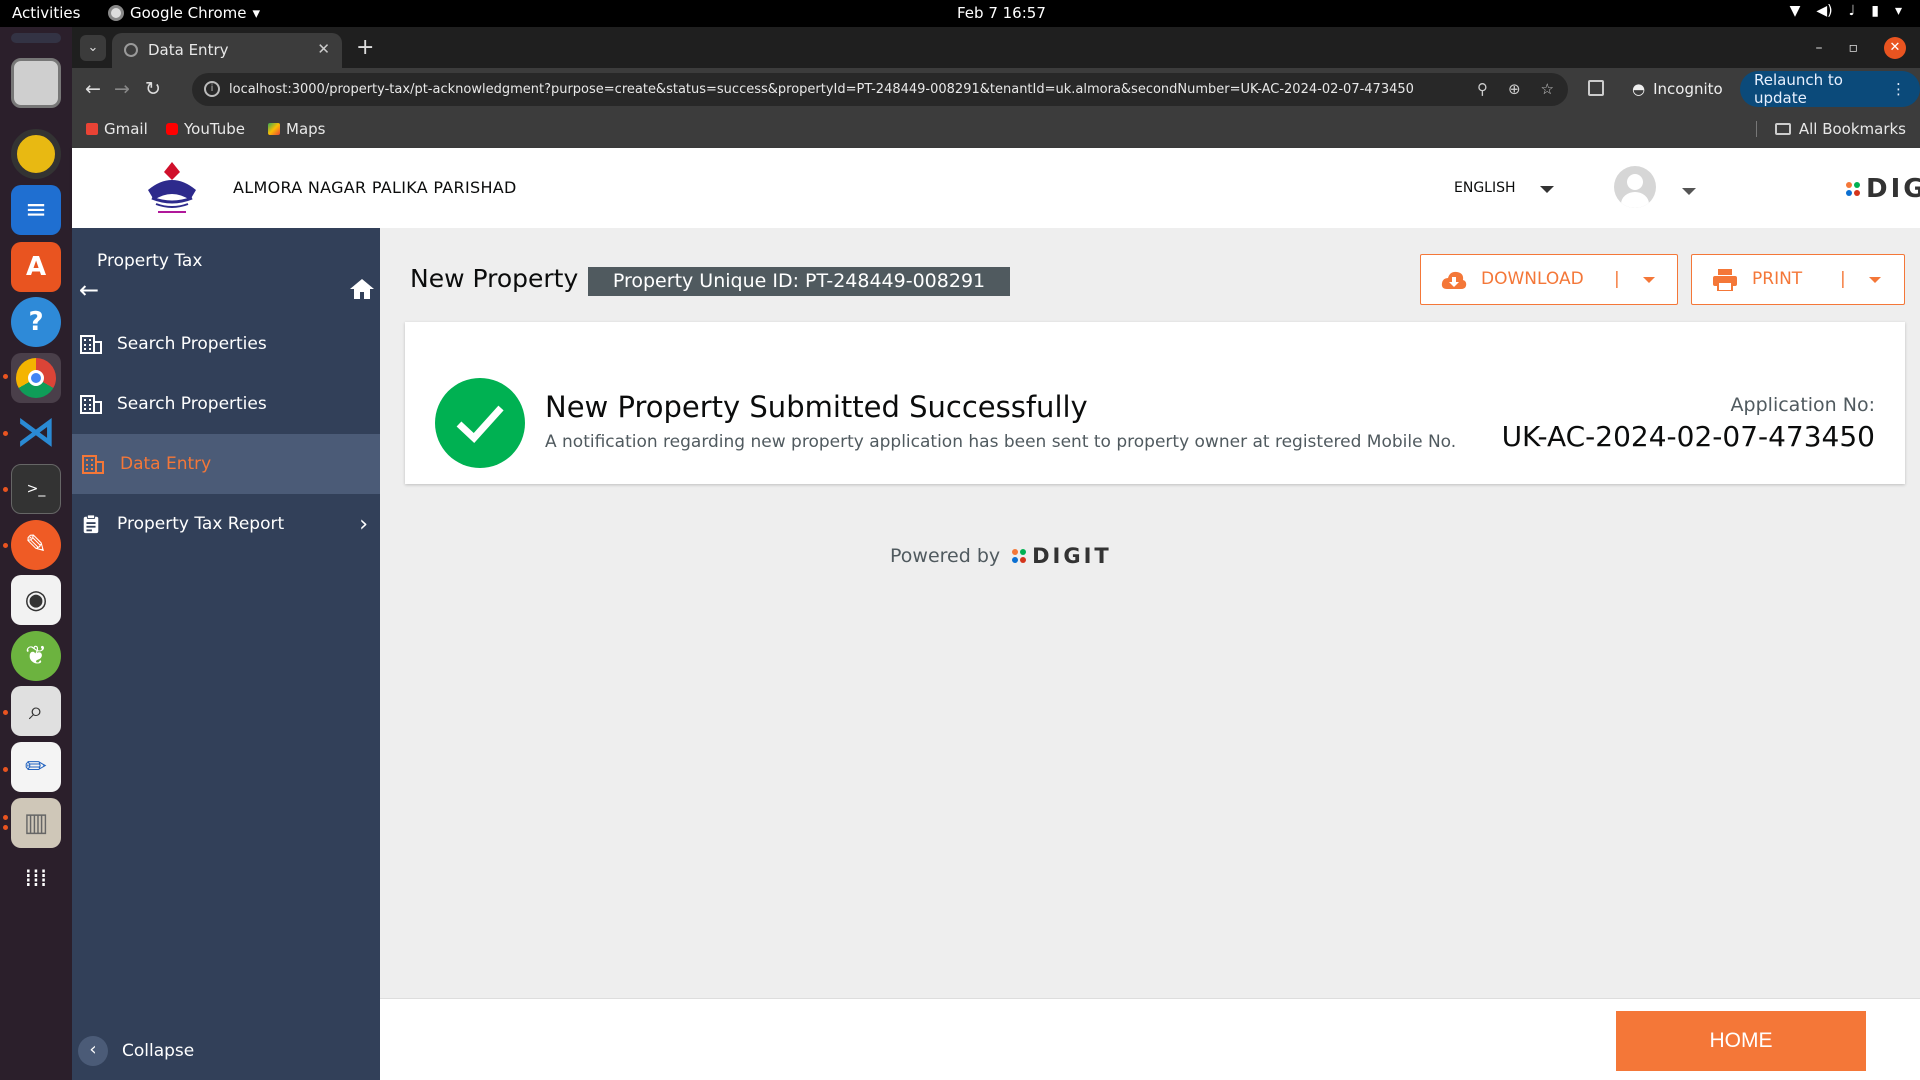 The height and width of the screenshot is (1080, 1920). Describe the element at coordinates (172, 129) in the screenshot. I see `youtube-icon` at that location.